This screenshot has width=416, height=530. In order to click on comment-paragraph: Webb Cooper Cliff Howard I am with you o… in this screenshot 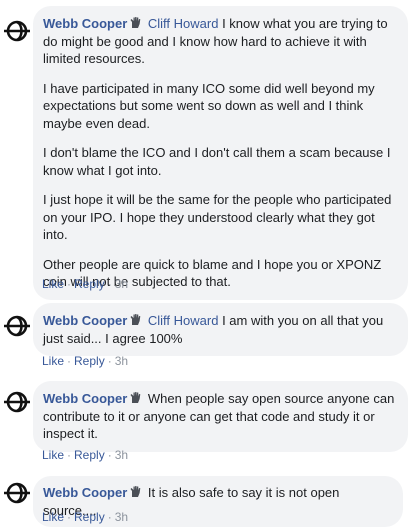, I will do `click(219, 329)`.